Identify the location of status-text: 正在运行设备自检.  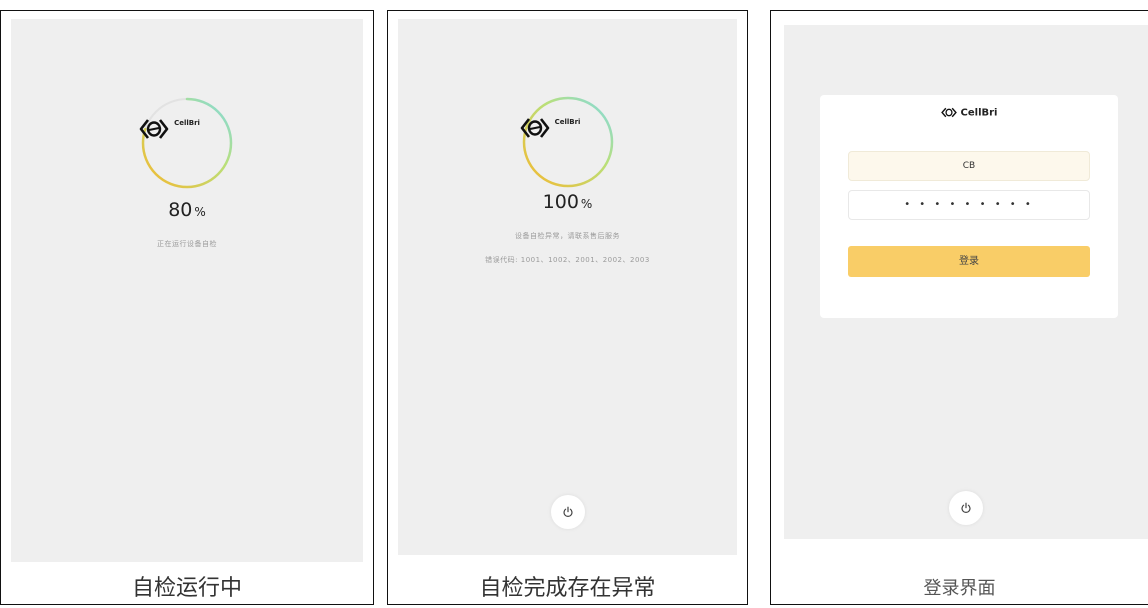
(187, 244).